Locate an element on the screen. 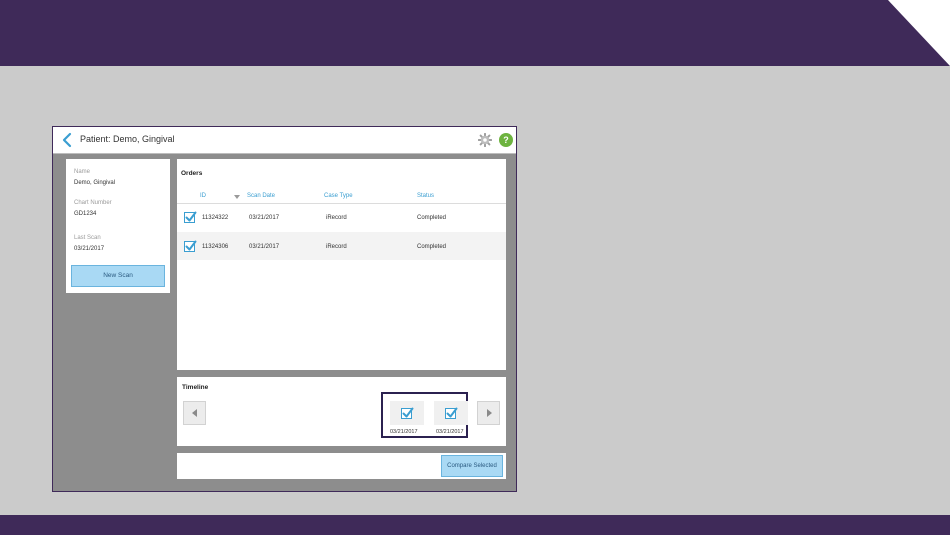  timeline-prev-button is located at coordinates (194, 413).